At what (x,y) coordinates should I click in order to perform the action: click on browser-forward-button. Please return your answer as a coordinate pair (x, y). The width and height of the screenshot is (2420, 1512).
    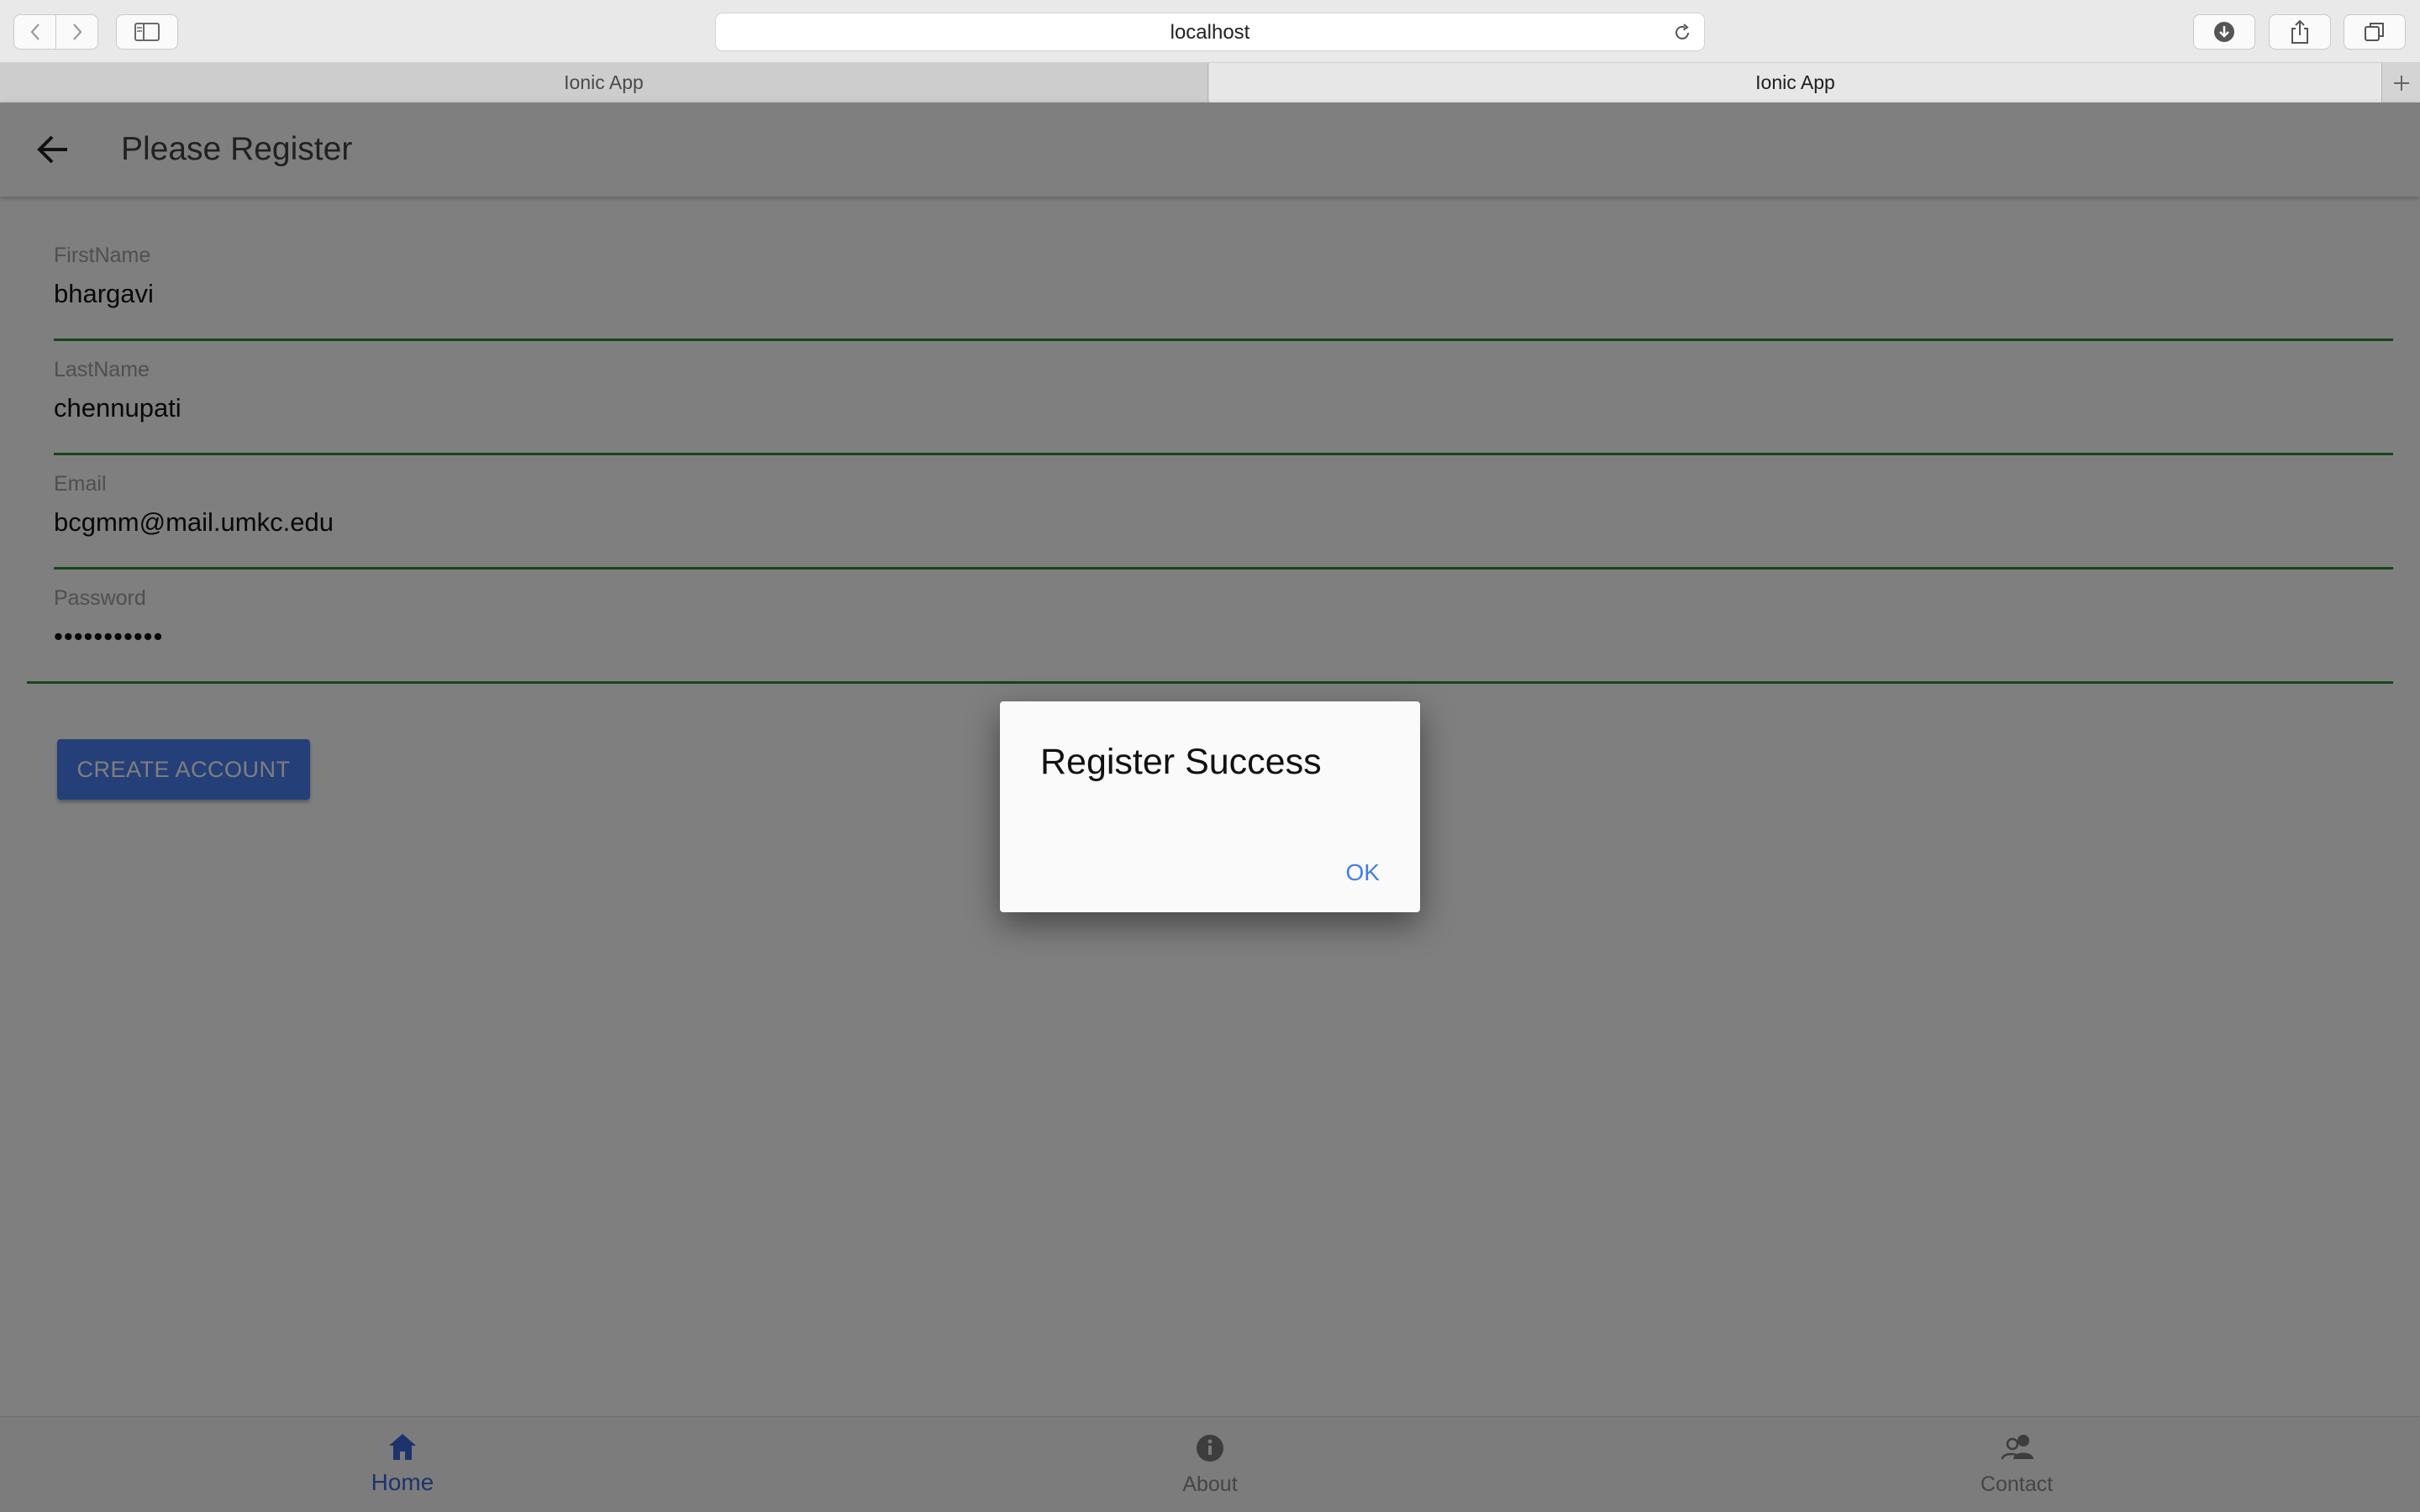
    Looking at the image, I should click on (77, 32).